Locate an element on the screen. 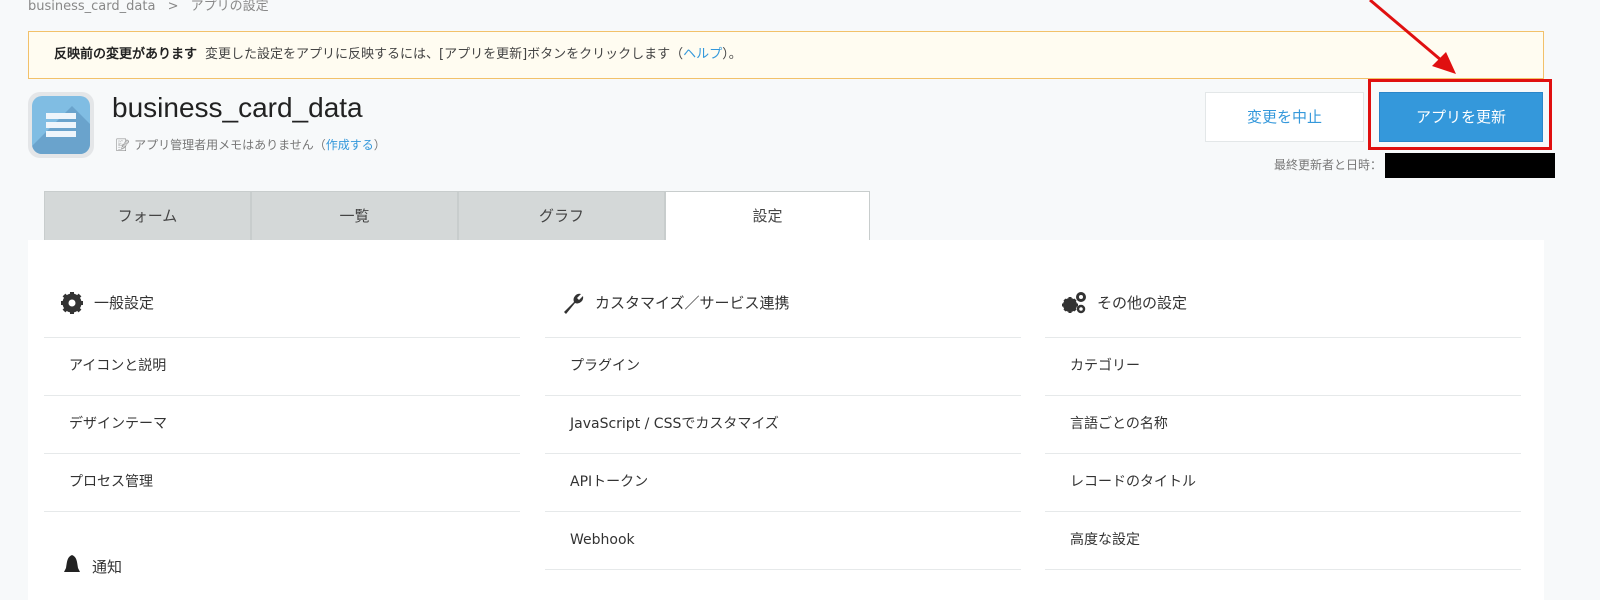 Image resolution: width=1600 pixels, height=600 pixels. breadcrumb-current: アプリの設定 is located at coordinates (229, 7).